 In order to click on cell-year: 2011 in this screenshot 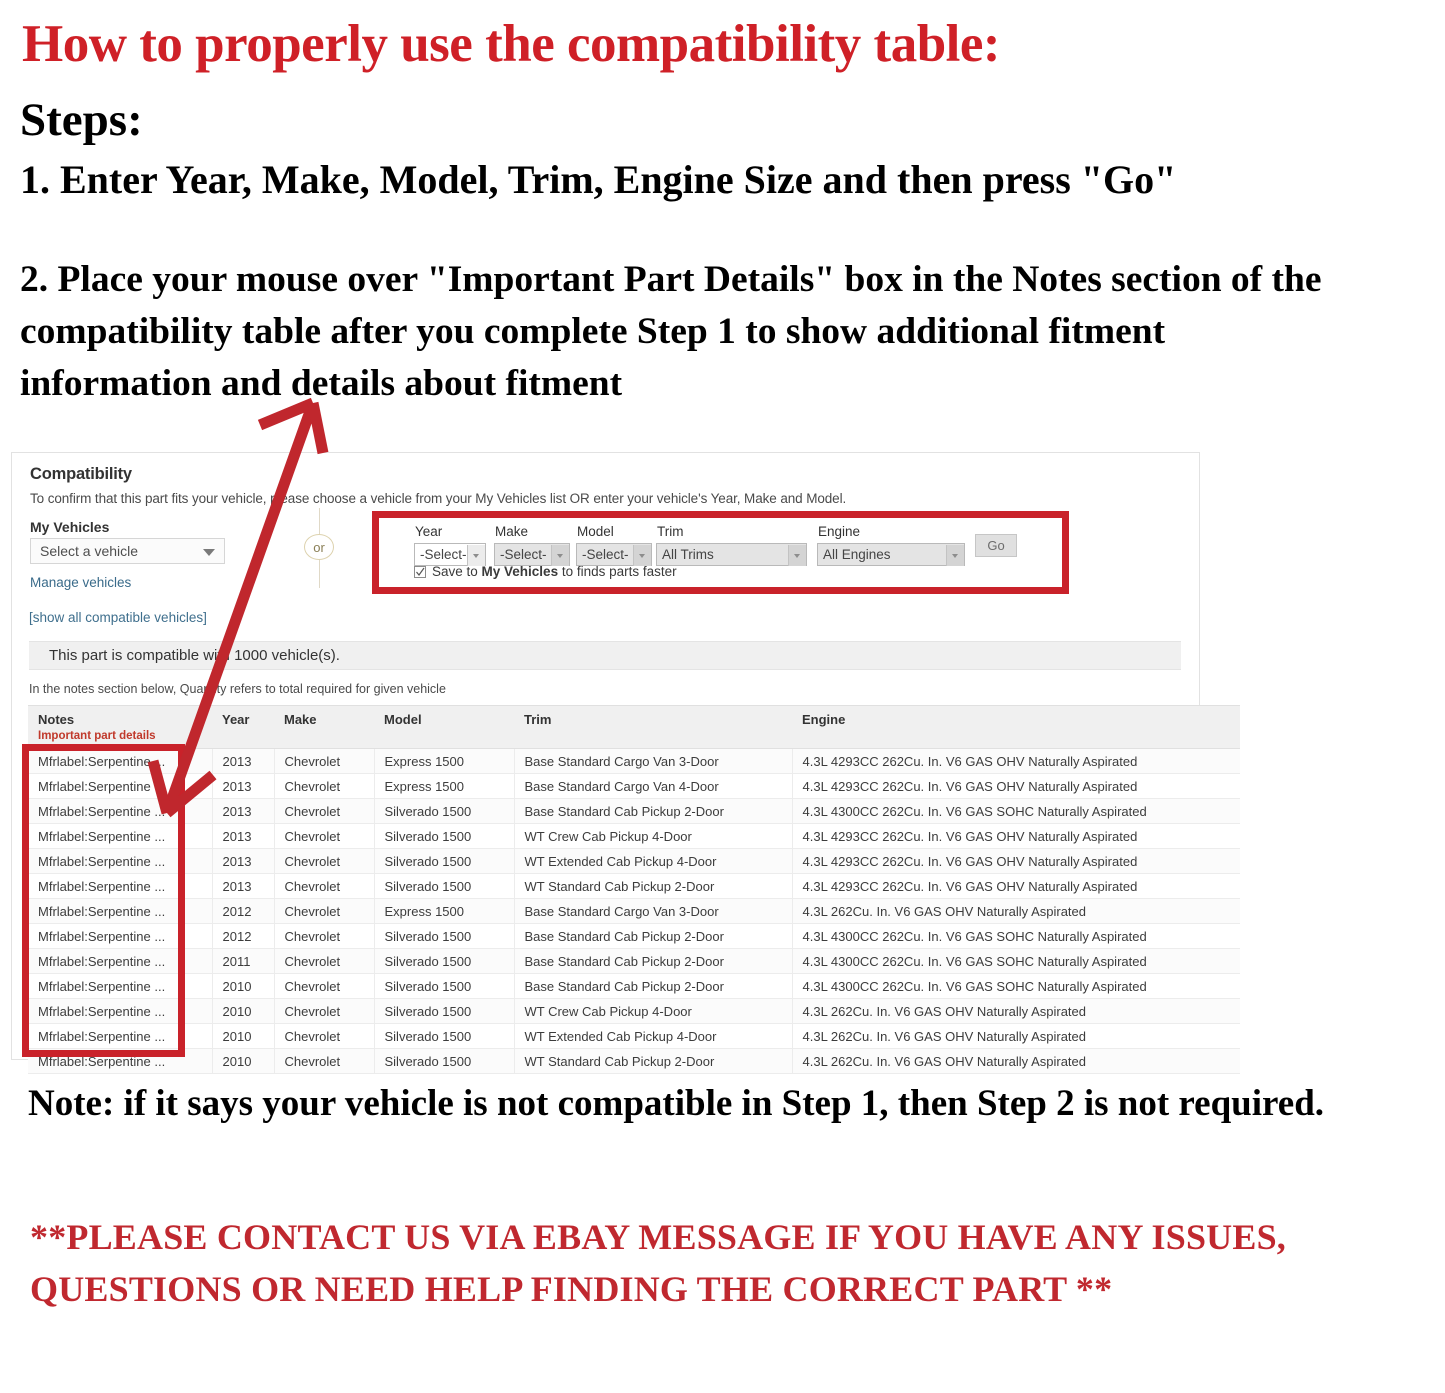, I will do `click(243, 961)`.